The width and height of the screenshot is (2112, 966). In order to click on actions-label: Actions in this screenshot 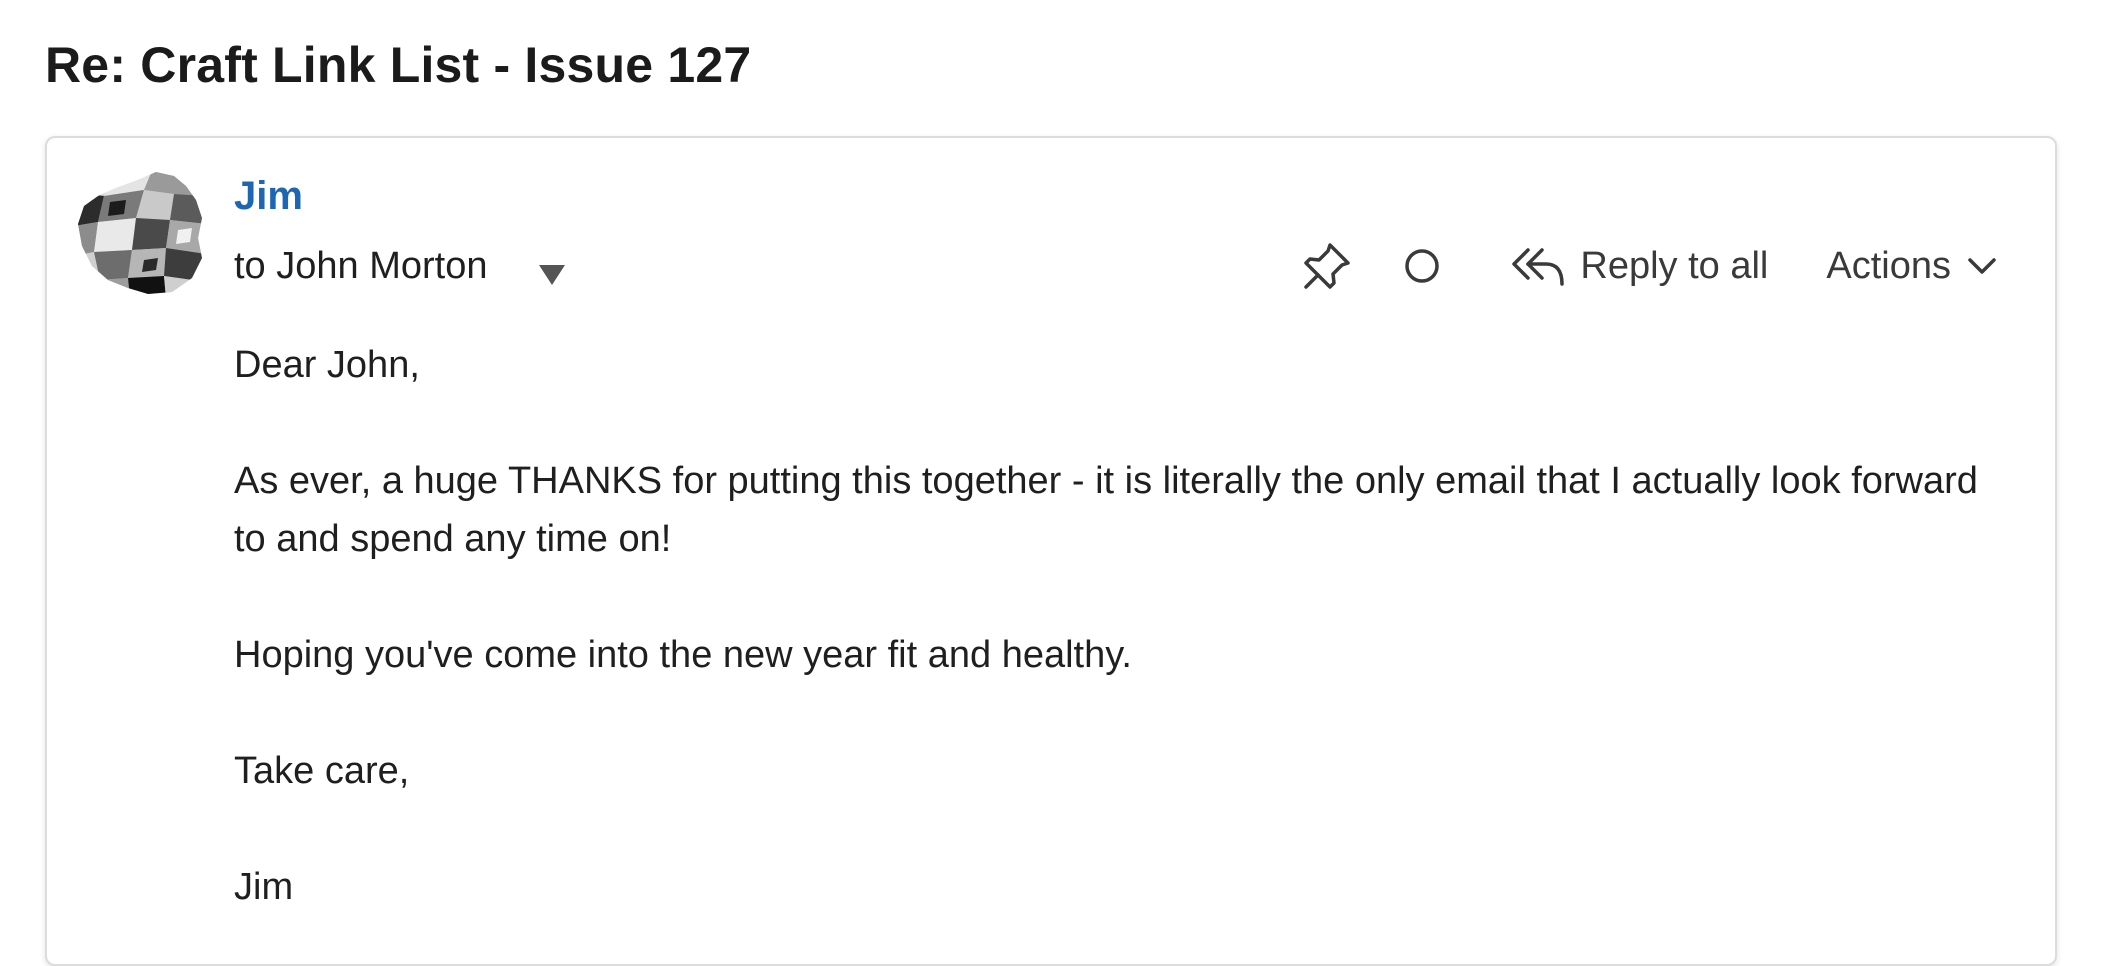, I will do `click(1888, 265)`.